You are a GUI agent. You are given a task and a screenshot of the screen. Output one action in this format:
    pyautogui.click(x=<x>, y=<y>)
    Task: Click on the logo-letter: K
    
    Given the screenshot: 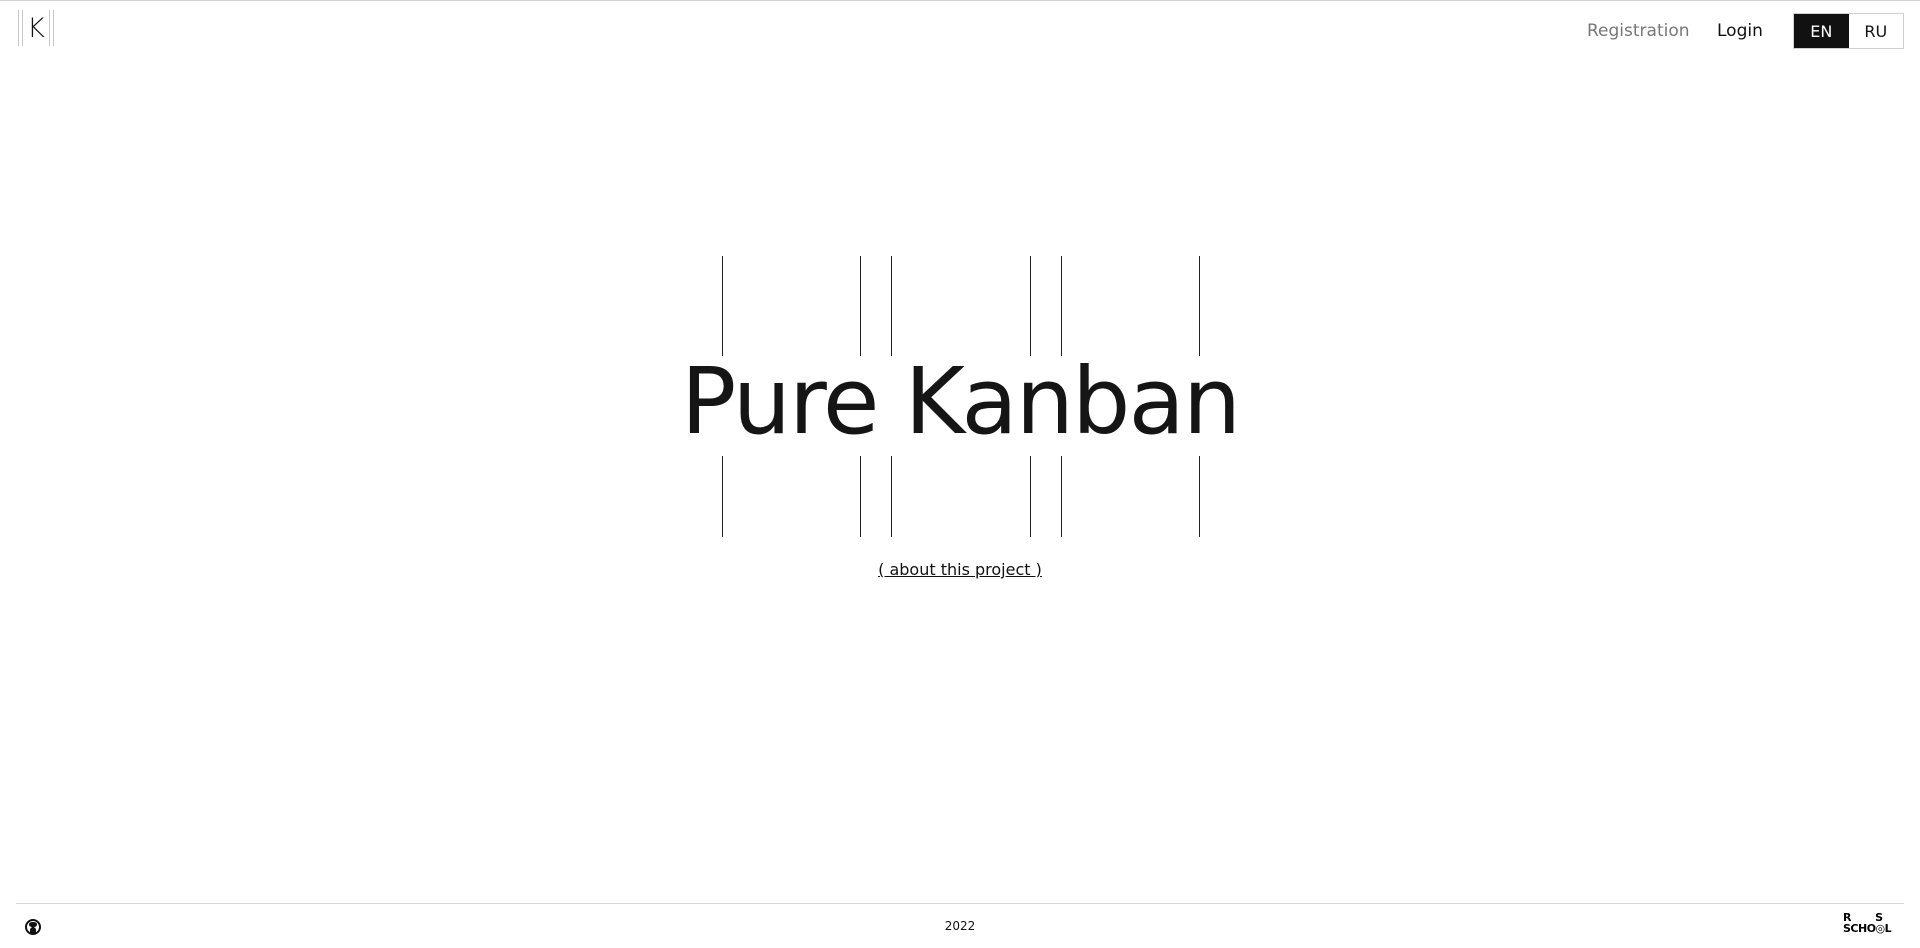 What is the action you would take?
    pyautogui.click(x=36, y=28)
    